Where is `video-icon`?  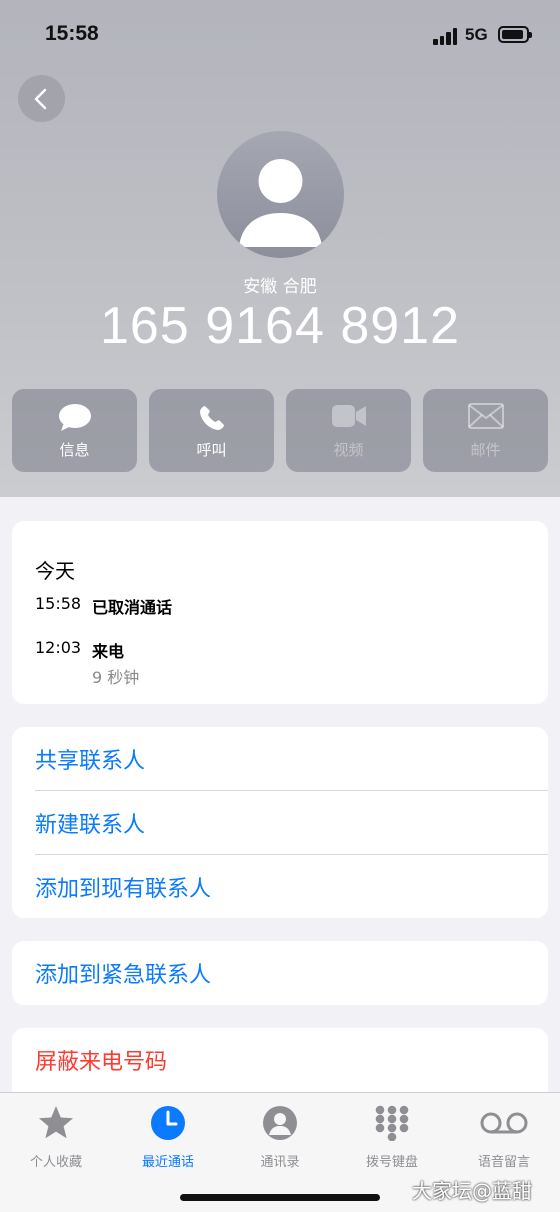
video-icon is located at coordinates (348, 416).